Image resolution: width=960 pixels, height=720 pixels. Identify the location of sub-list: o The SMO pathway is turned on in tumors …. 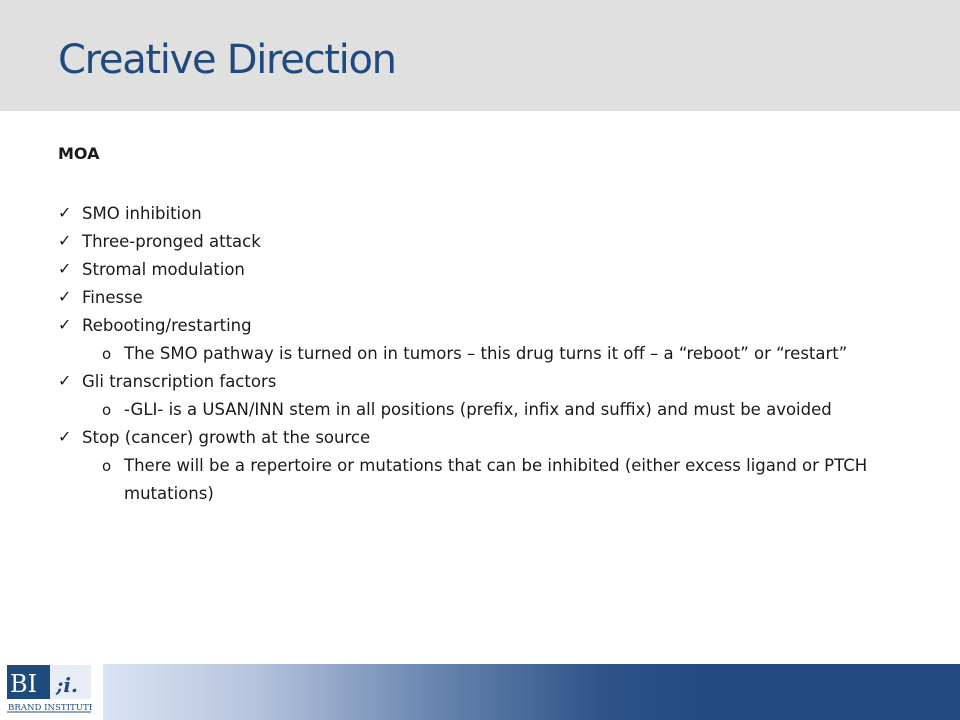
(488, 354).